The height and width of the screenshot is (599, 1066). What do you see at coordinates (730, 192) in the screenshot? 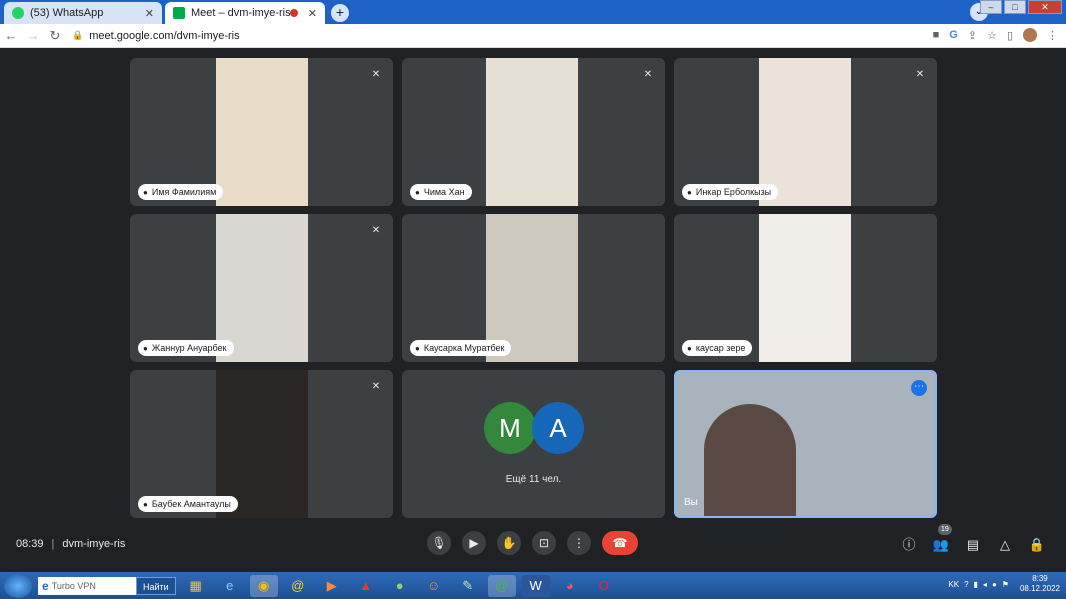
I see `participant-name-label: ● Инкар Ерболкызы` at bounding box center [730, 192].